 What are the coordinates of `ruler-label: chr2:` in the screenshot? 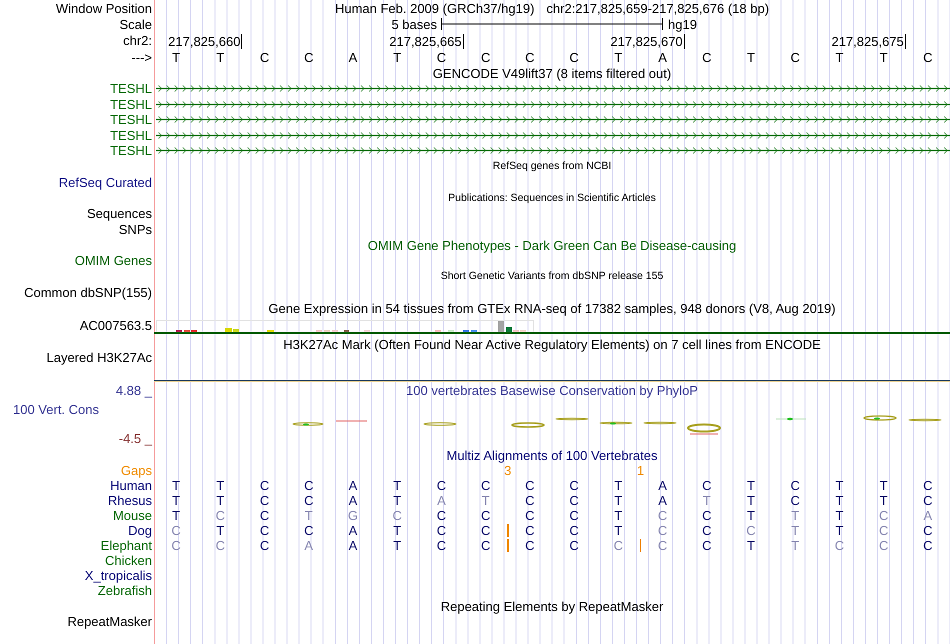 It's located at (137, 40).